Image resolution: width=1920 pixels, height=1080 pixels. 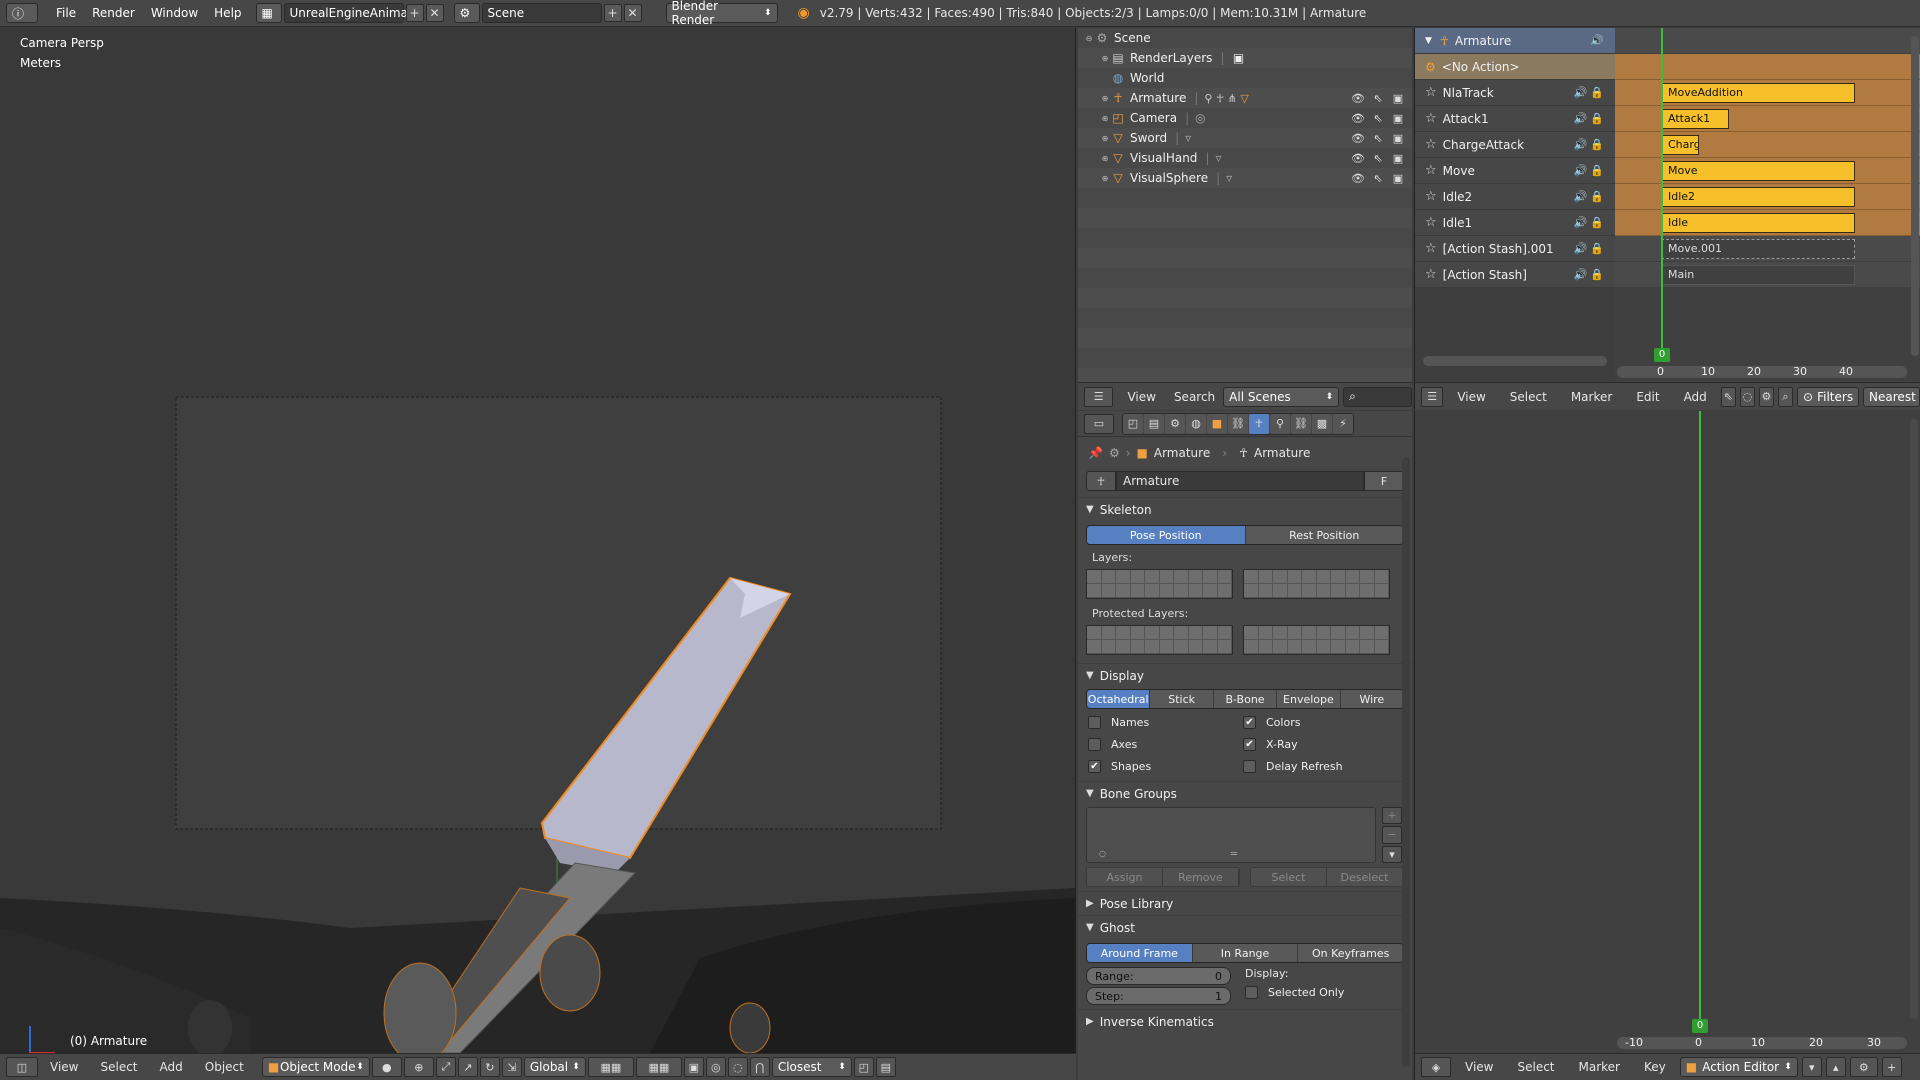 What do you see at coordinates (1217, 423) in the screenshot?
I see `object-tab-icon: ■` at bounding box center [1217, 423].